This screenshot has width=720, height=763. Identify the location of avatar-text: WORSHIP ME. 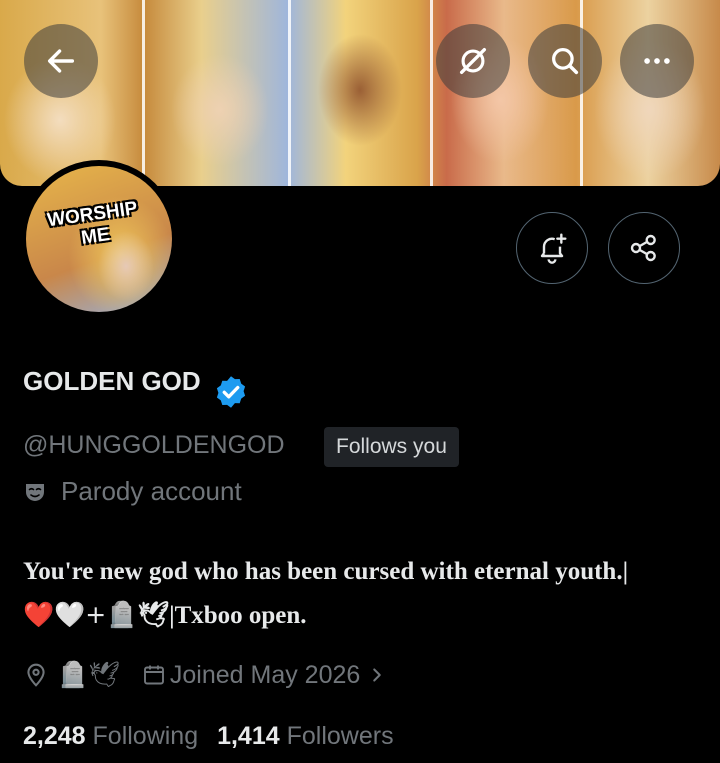
(92, 223).